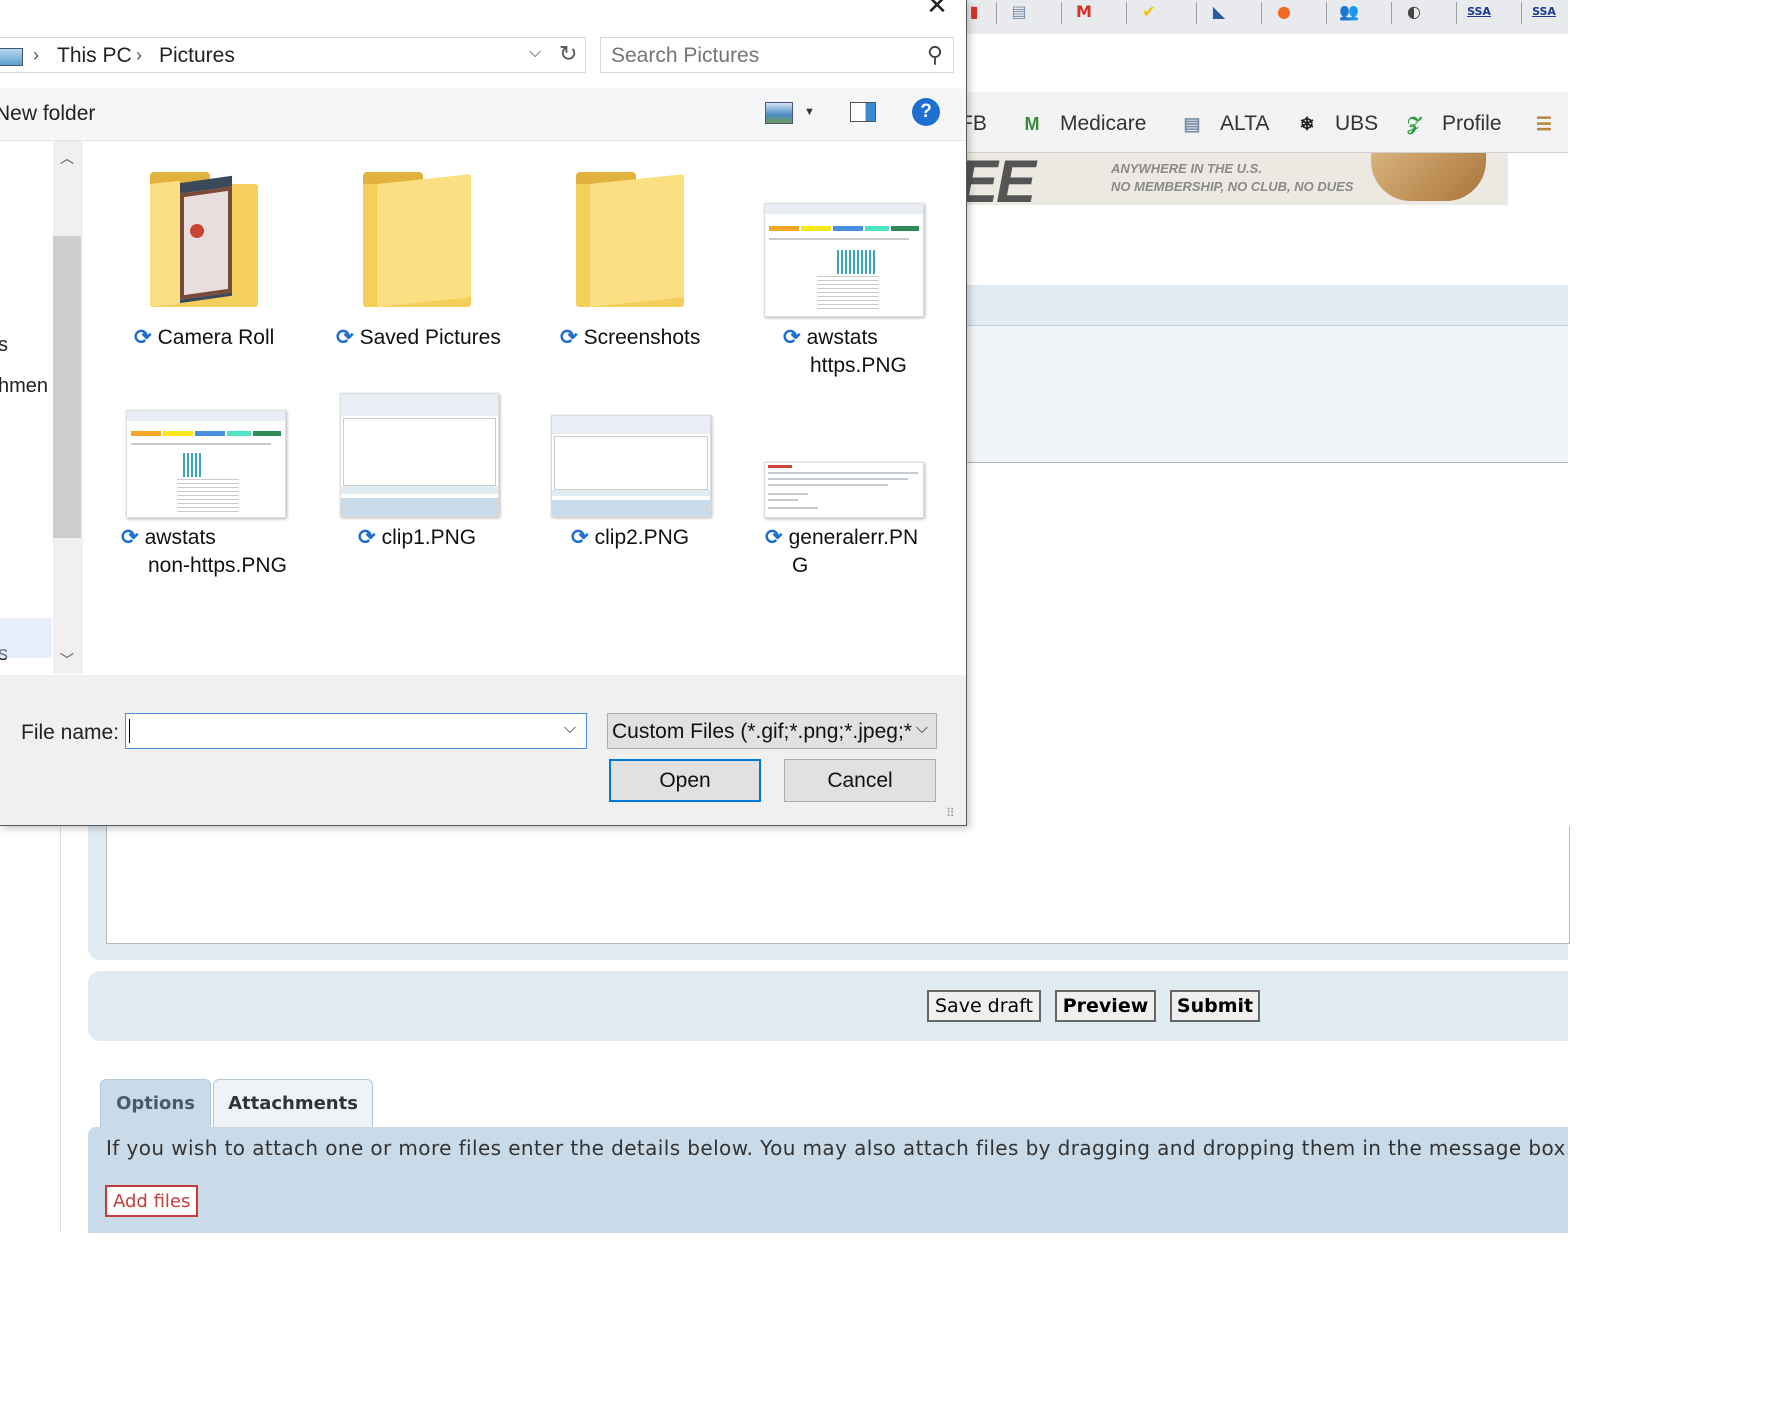 The width and height of the screenshot is (1789, 1407). Describe the element at coordinates (417, 538) in the screenshot. I see `file-label: ⟳ clip1.PNG` at that location.